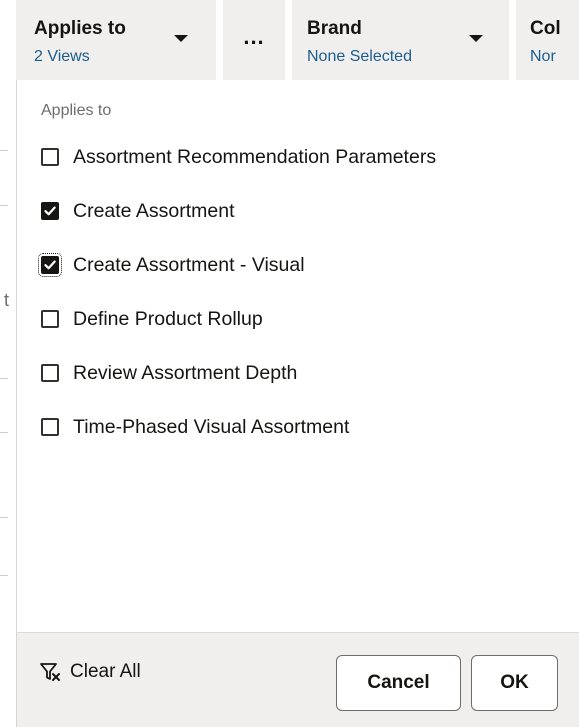 The image size is (579, 727). I want to click on option-label: Assortment Recommendation Parameters, so click(255, 156).